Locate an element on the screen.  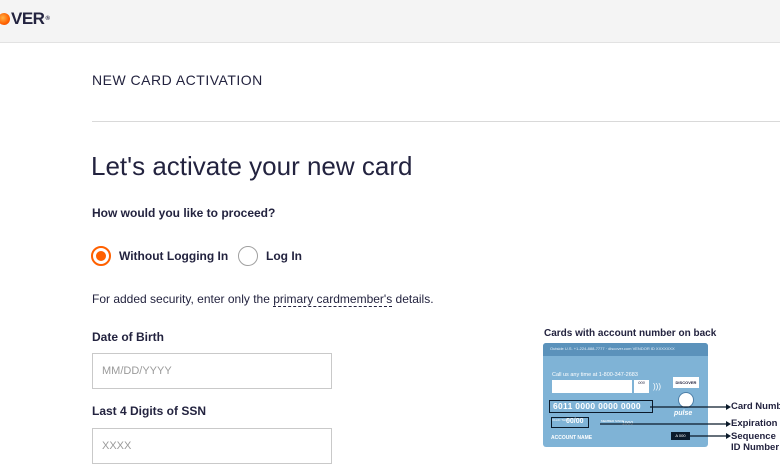
discover-dot-icon is located at coordinates (5, 19).